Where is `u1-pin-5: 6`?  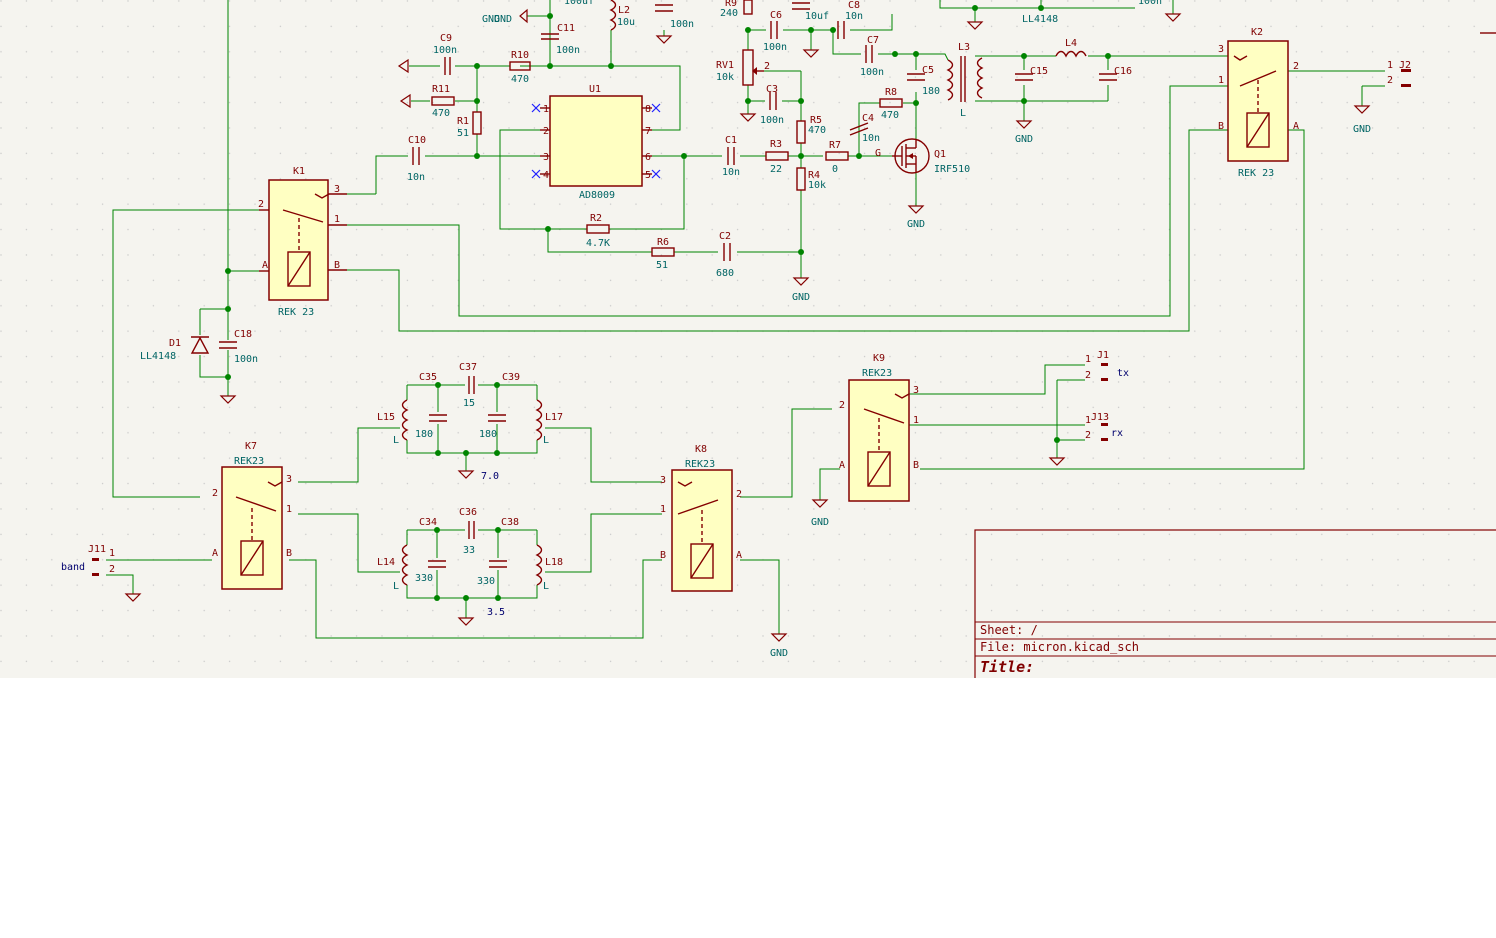
u1-pin-5: 6 is located at coordinates (648, 157).